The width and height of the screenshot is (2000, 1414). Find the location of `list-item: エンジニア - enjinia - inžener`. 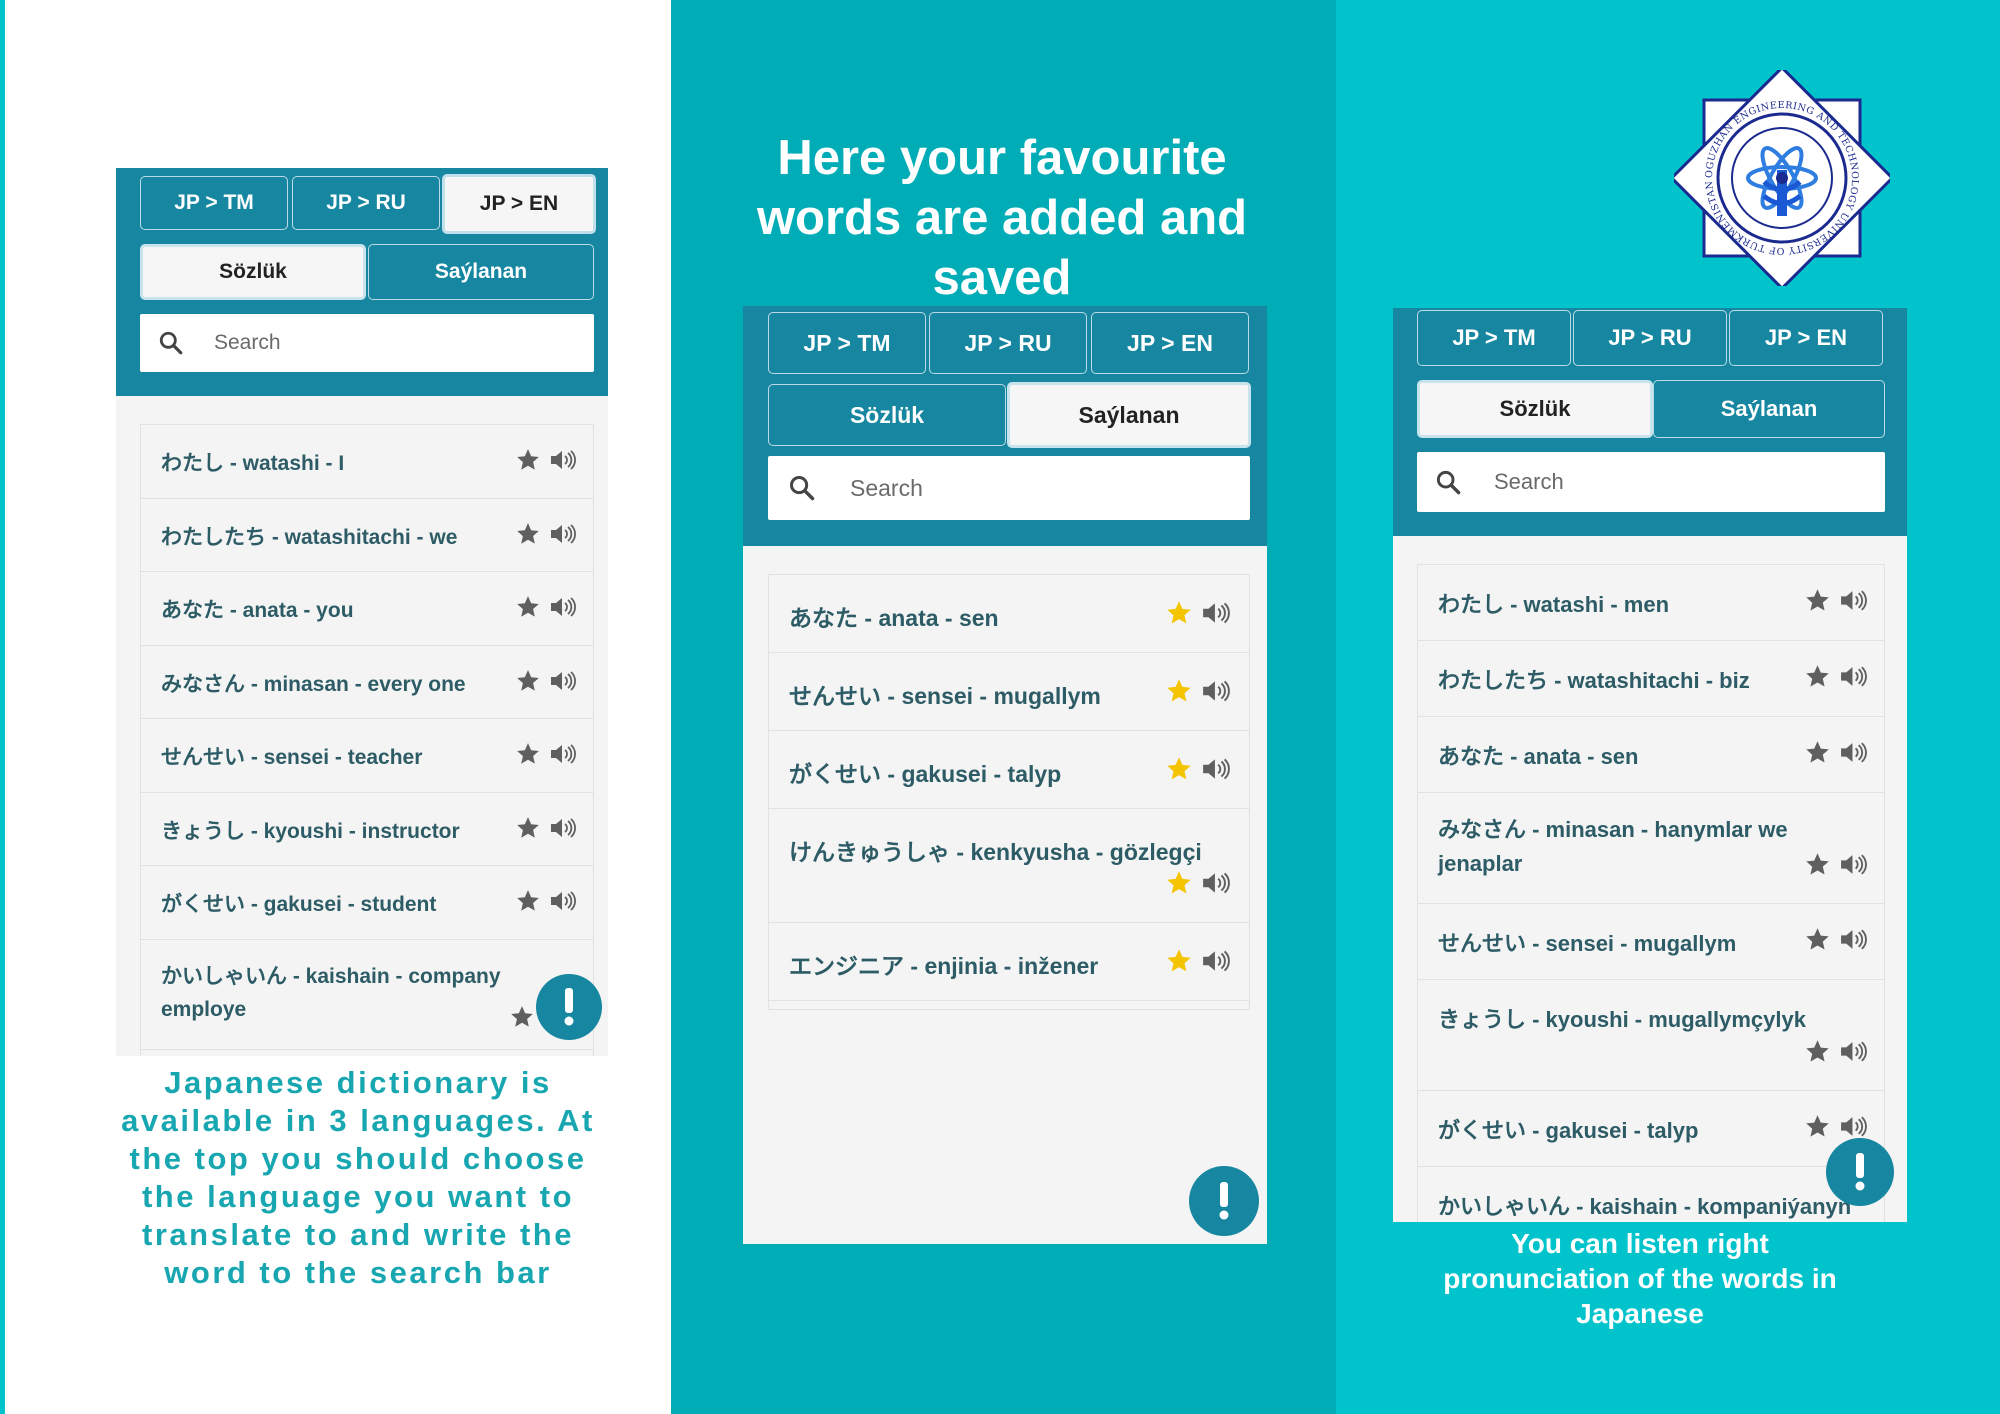

list-item: エンジニア - enjinia - inžener is located at coordinates (1009, 962).